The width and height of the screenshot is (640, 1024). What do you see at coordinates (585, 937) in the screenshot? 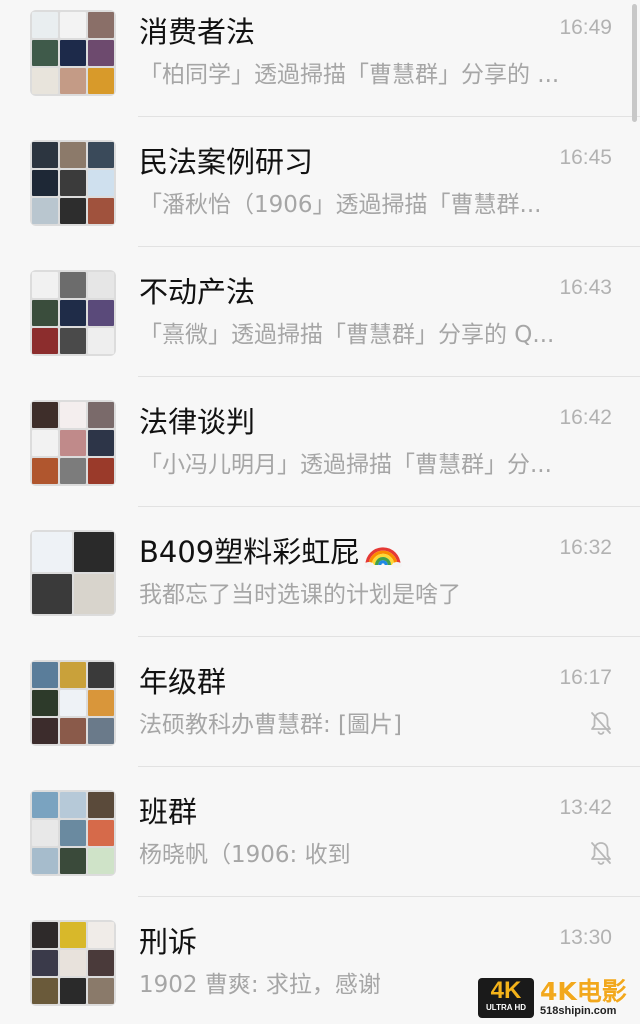
I see `chat-time: 13:30` at bounding box center [585, 937].